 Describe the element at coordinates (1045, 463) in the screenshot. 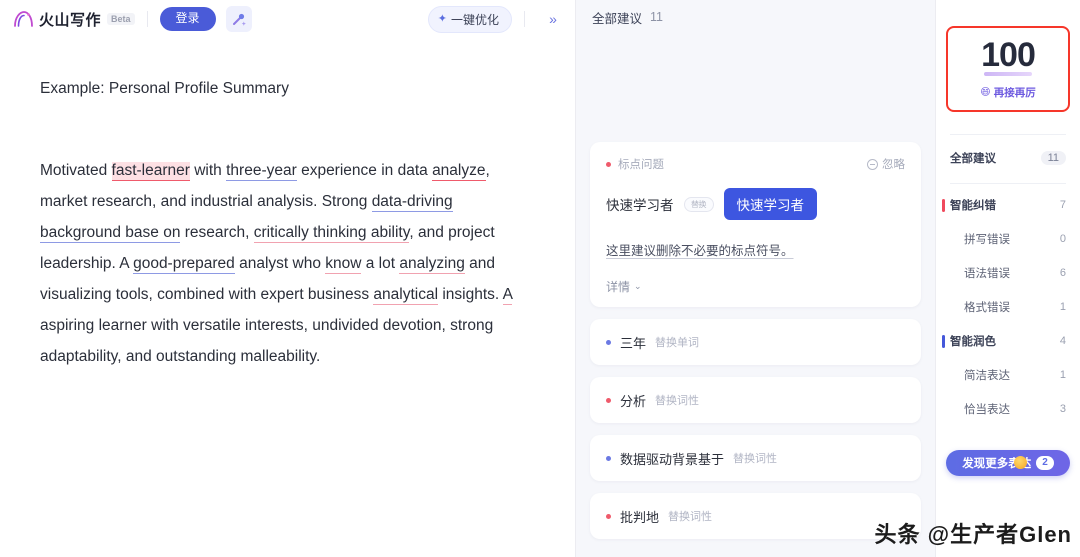

I see `discover-more-badge: 2` at that location.